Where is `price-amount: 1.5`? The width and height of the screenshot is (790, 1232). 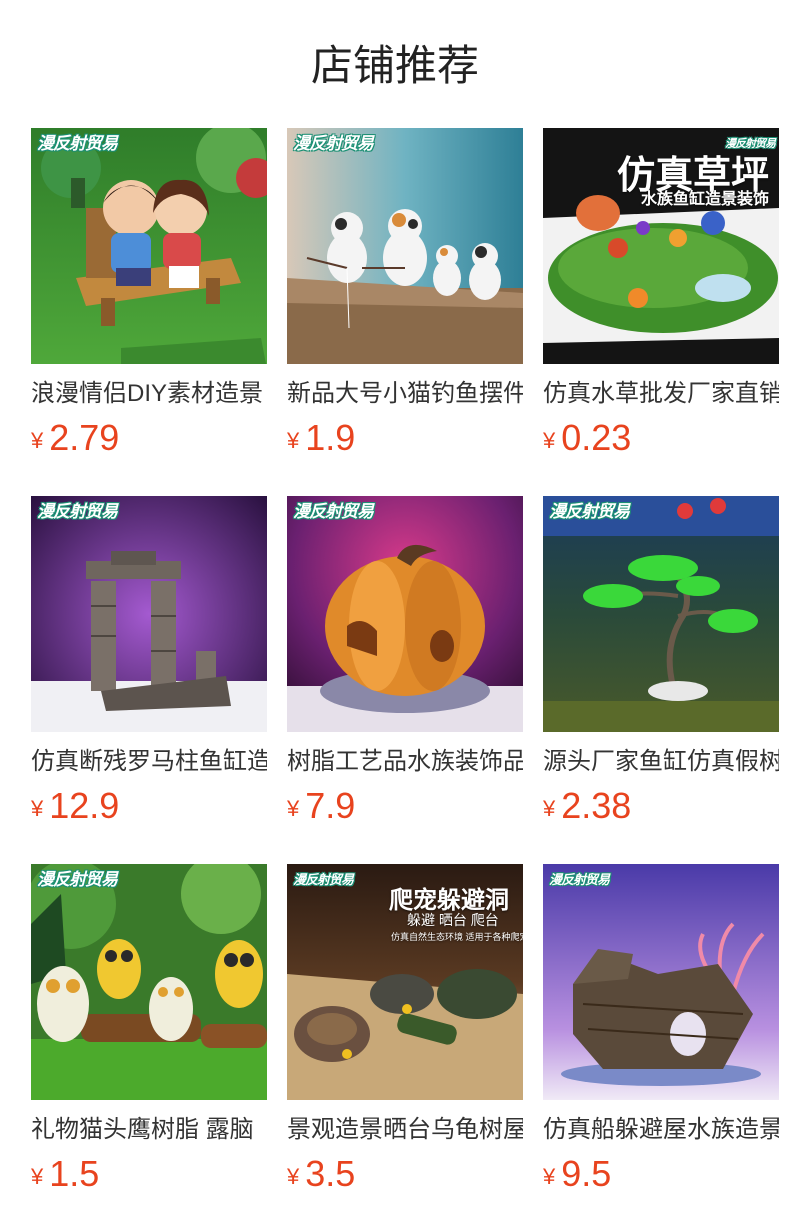
price-amount: 1.5 is located at coordinates (74, 1173).